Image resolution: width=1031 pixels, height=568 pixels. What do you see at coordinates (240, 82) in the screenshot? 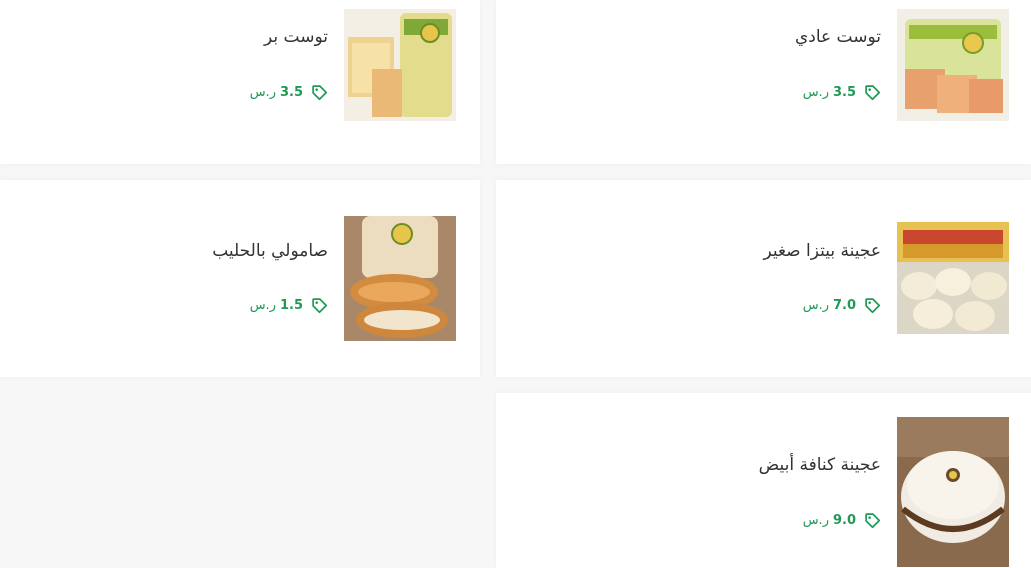
I see `product-card: توست بر 3.5 ر.س` at bounding box center [240, 82].